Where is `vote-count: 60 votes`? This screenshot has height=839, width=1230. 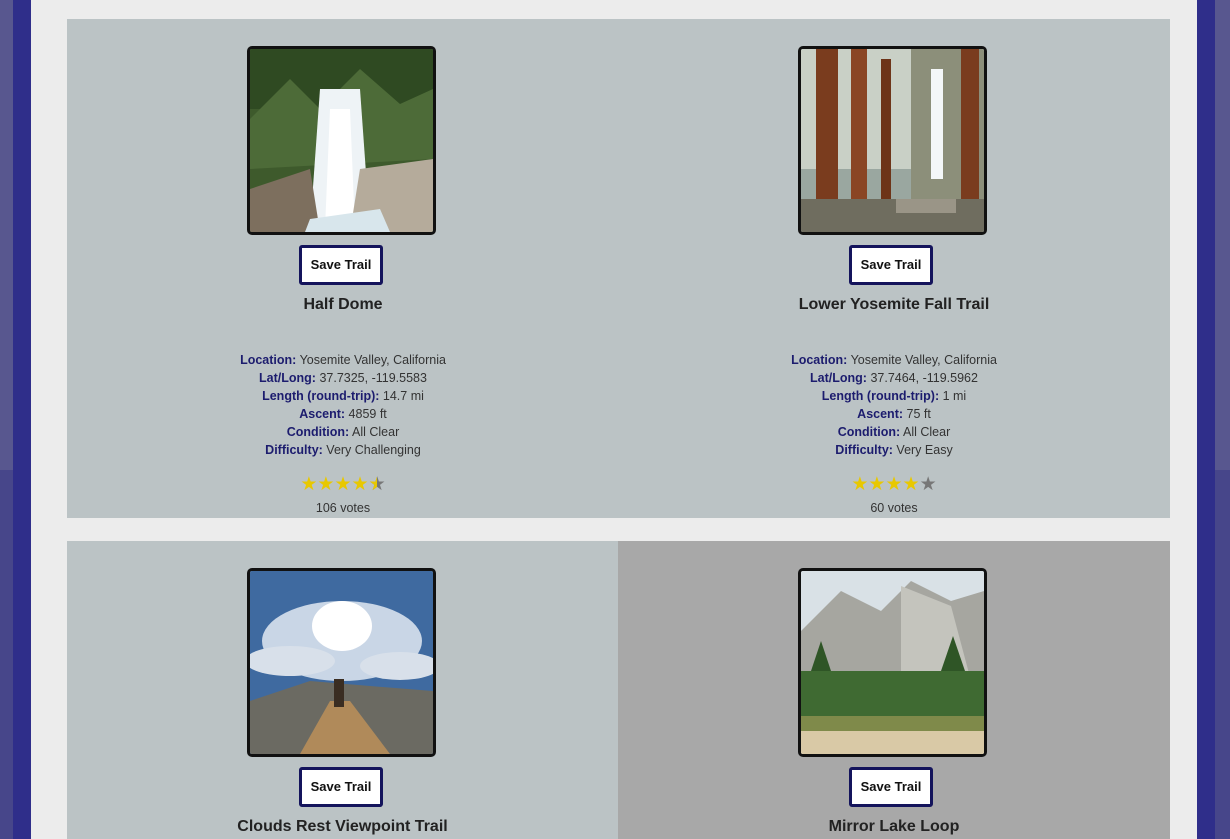 vote-count: 60 votes is located at coordinates (894, 508).